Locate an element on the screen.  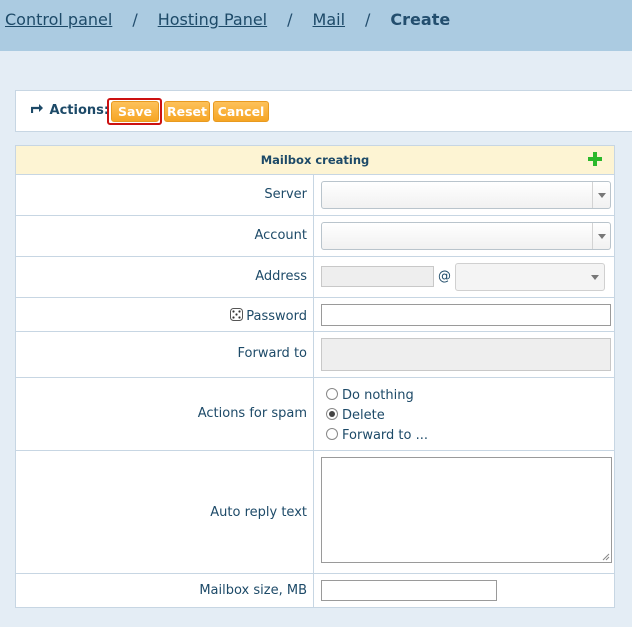
password-label-cell: Password is located at coordinates (165, 314).